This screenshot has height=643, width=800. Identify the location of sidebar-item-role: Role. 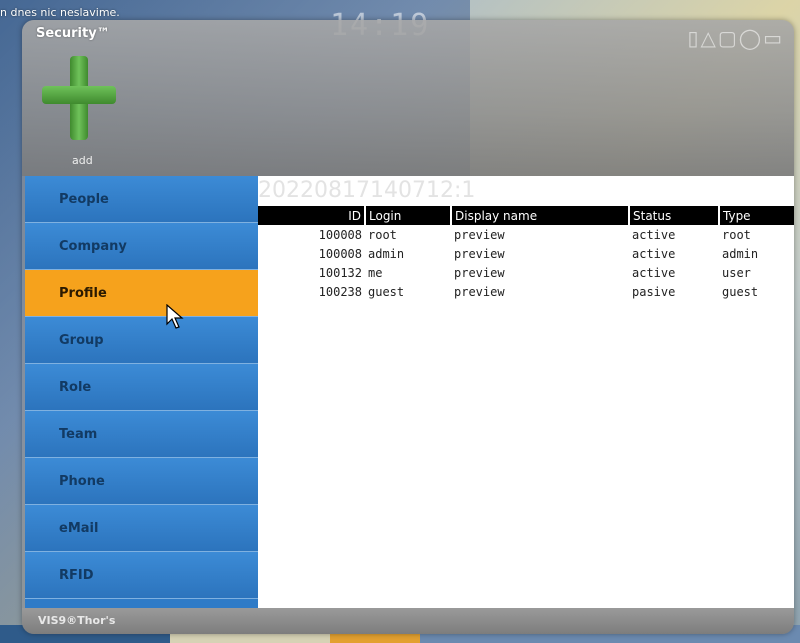
(141, 387).